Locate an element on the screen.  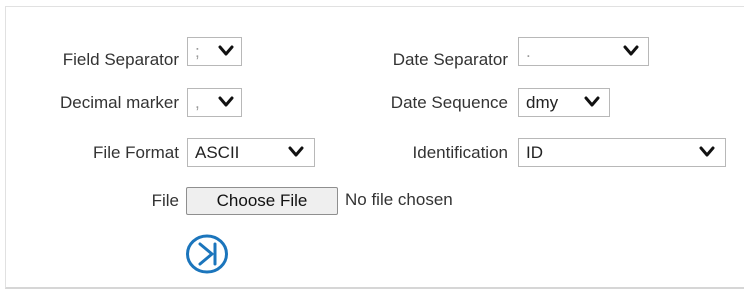
identification-select: ID is located at coordinates (622, 152).